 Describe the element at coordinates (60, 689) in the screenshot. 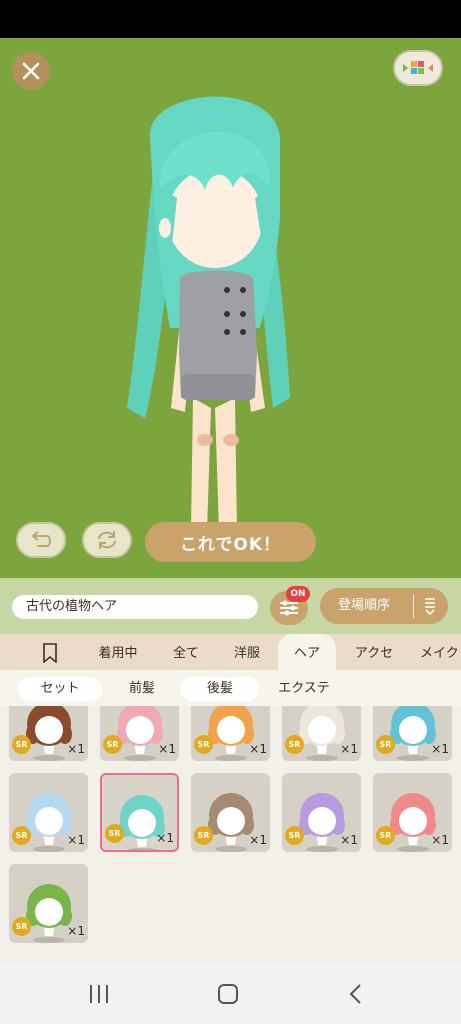

I see `subtab-set: セット` at that location.